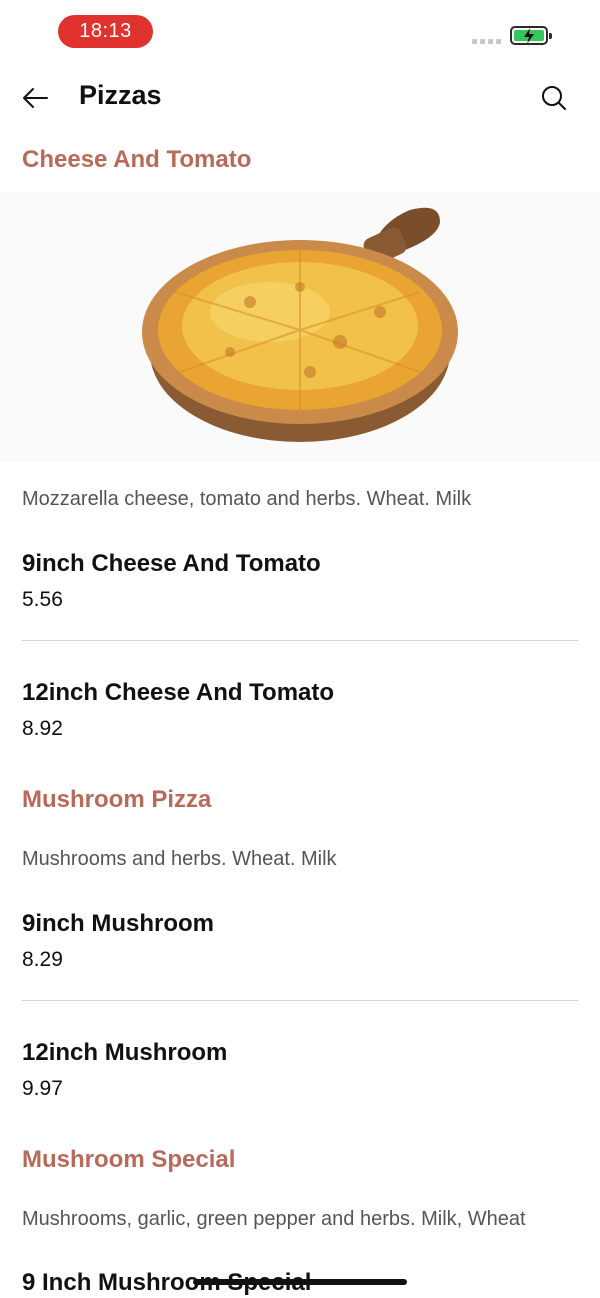 The width and height of the screenshot is (600, 1298). I want to click on page-title: Pizzas, so click(120, 95).